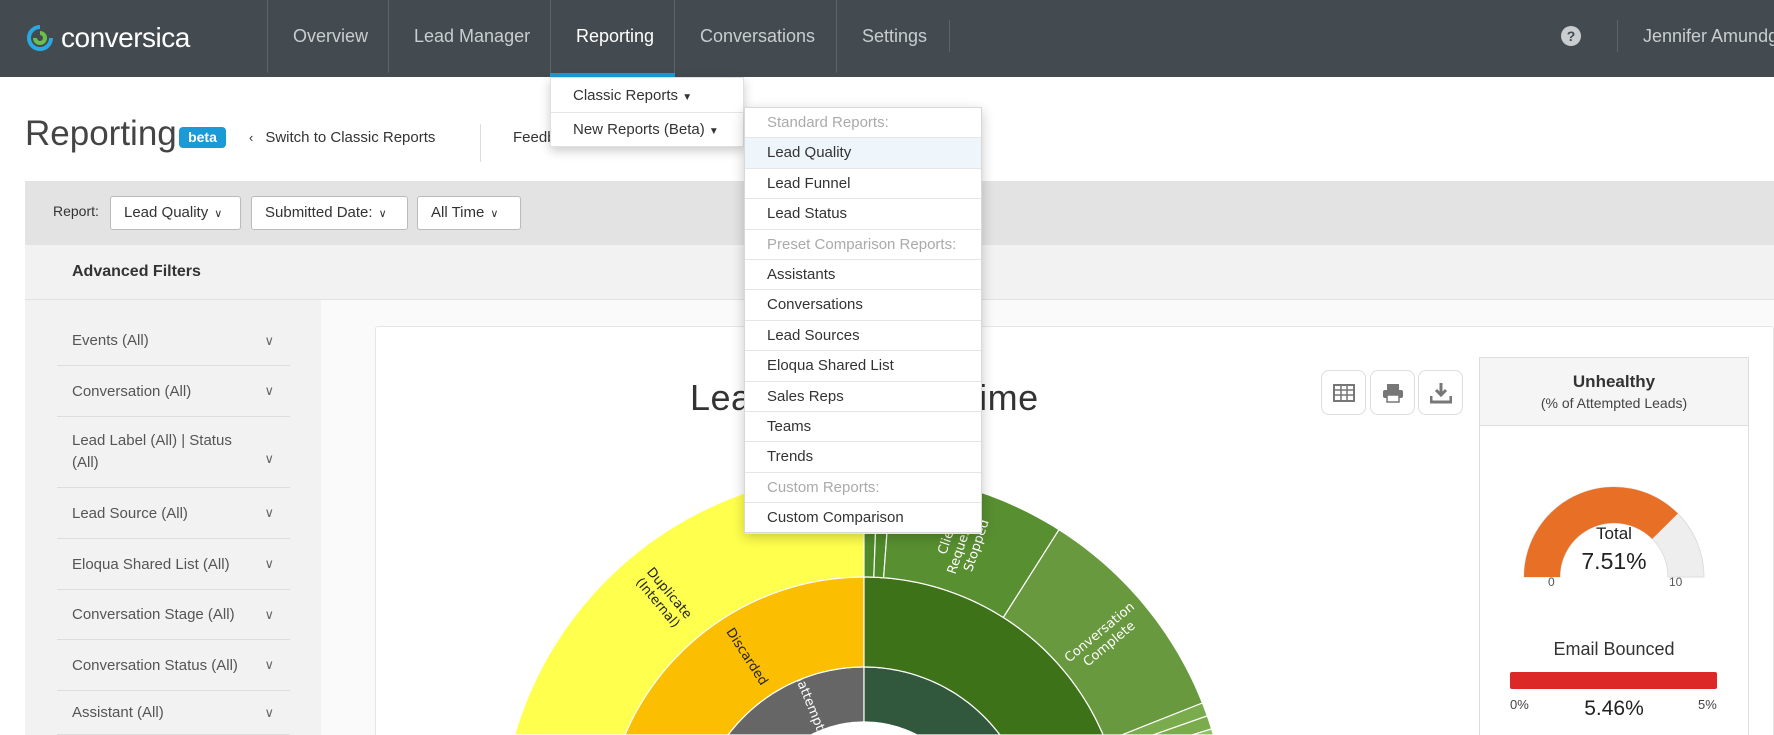 Image resolution: width=1774 pixels, height=735 pixels. Describe the element at coordinates (471, 36) in the screenshot. I see `nav-lead-manager: Lead Manager` at that location.